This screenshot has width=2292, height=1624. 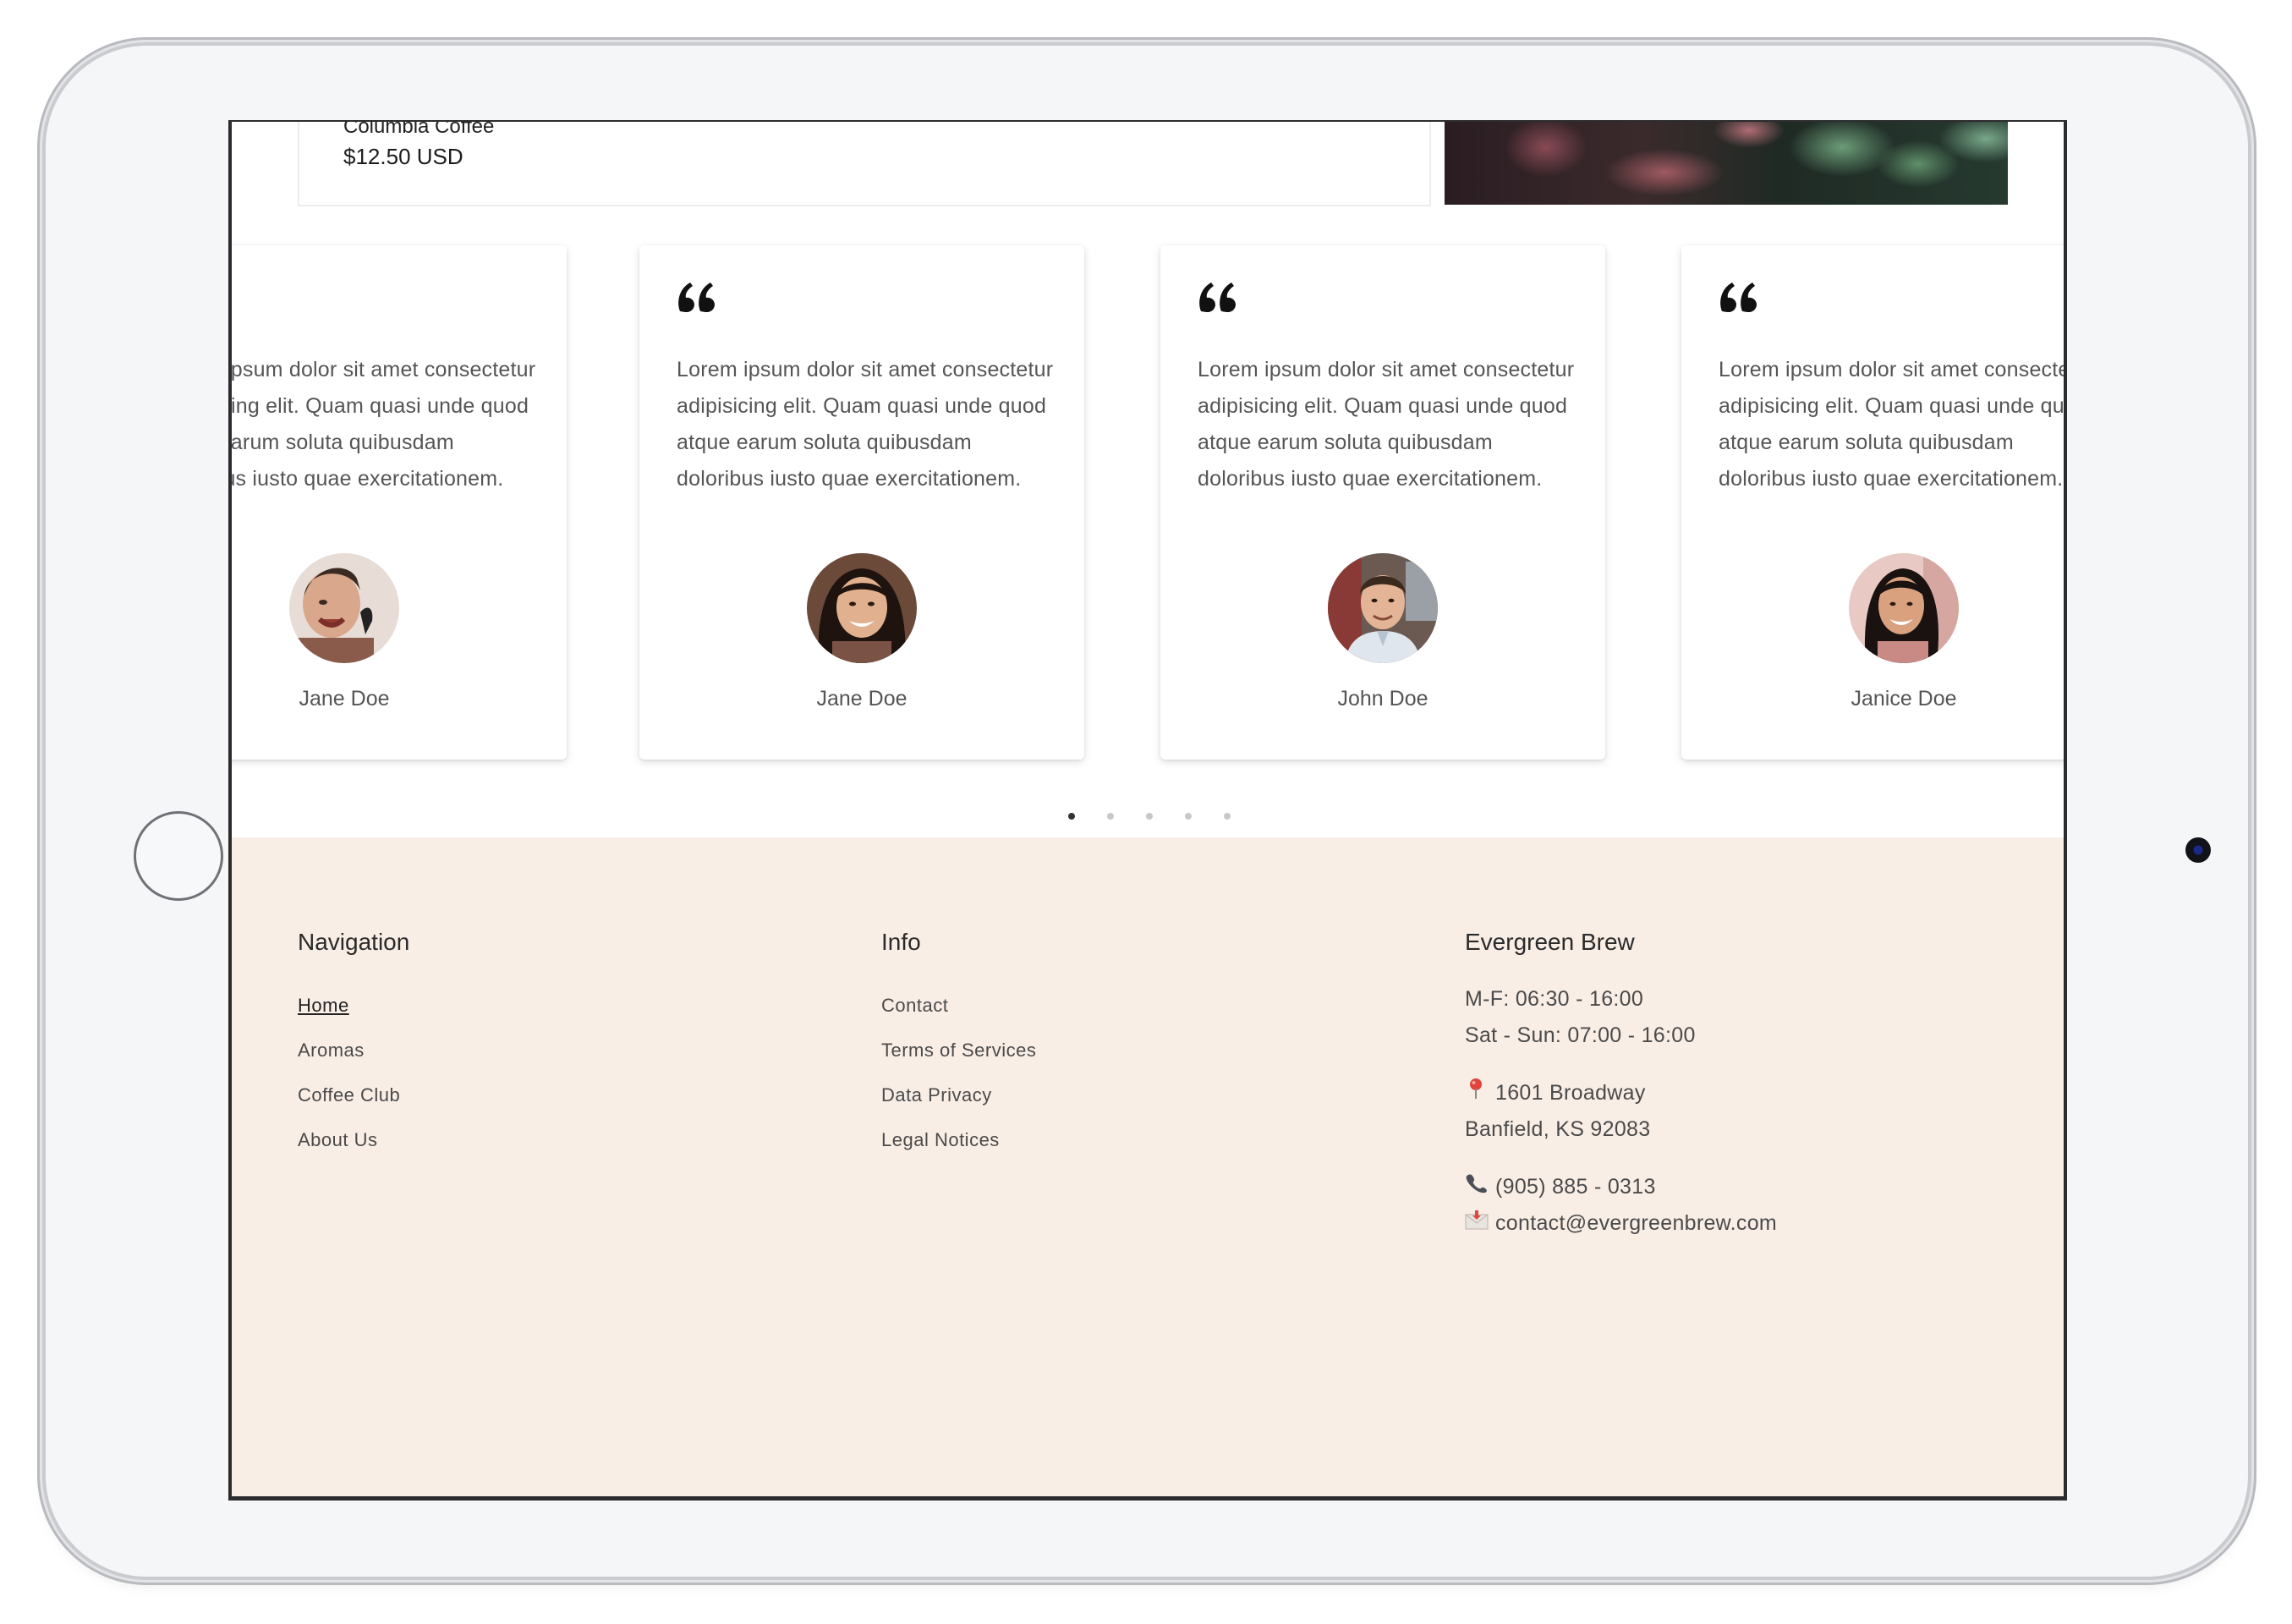 What do you see at coordinates (1580, 1035) in the screenshot?
I see `hours-weekend: Sat - Sun: 07:00 - 16:00` at bounding box center [1580, 1035].